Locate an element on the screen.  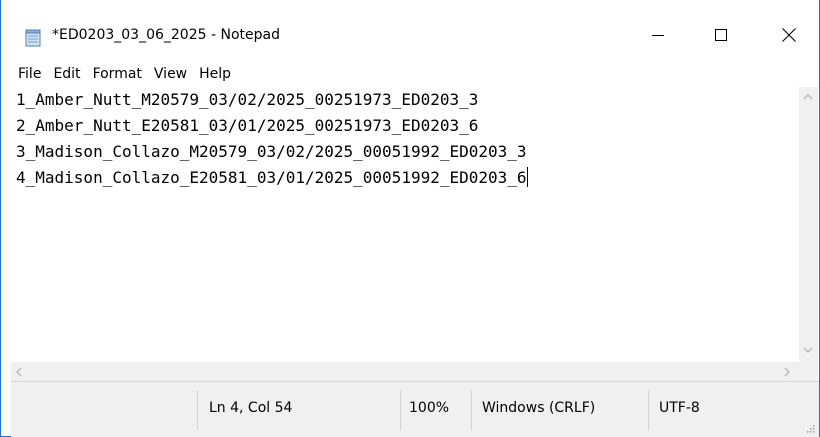
status-cursor-position: Ln 4, Col 54 is located at coordinates (251, 408).